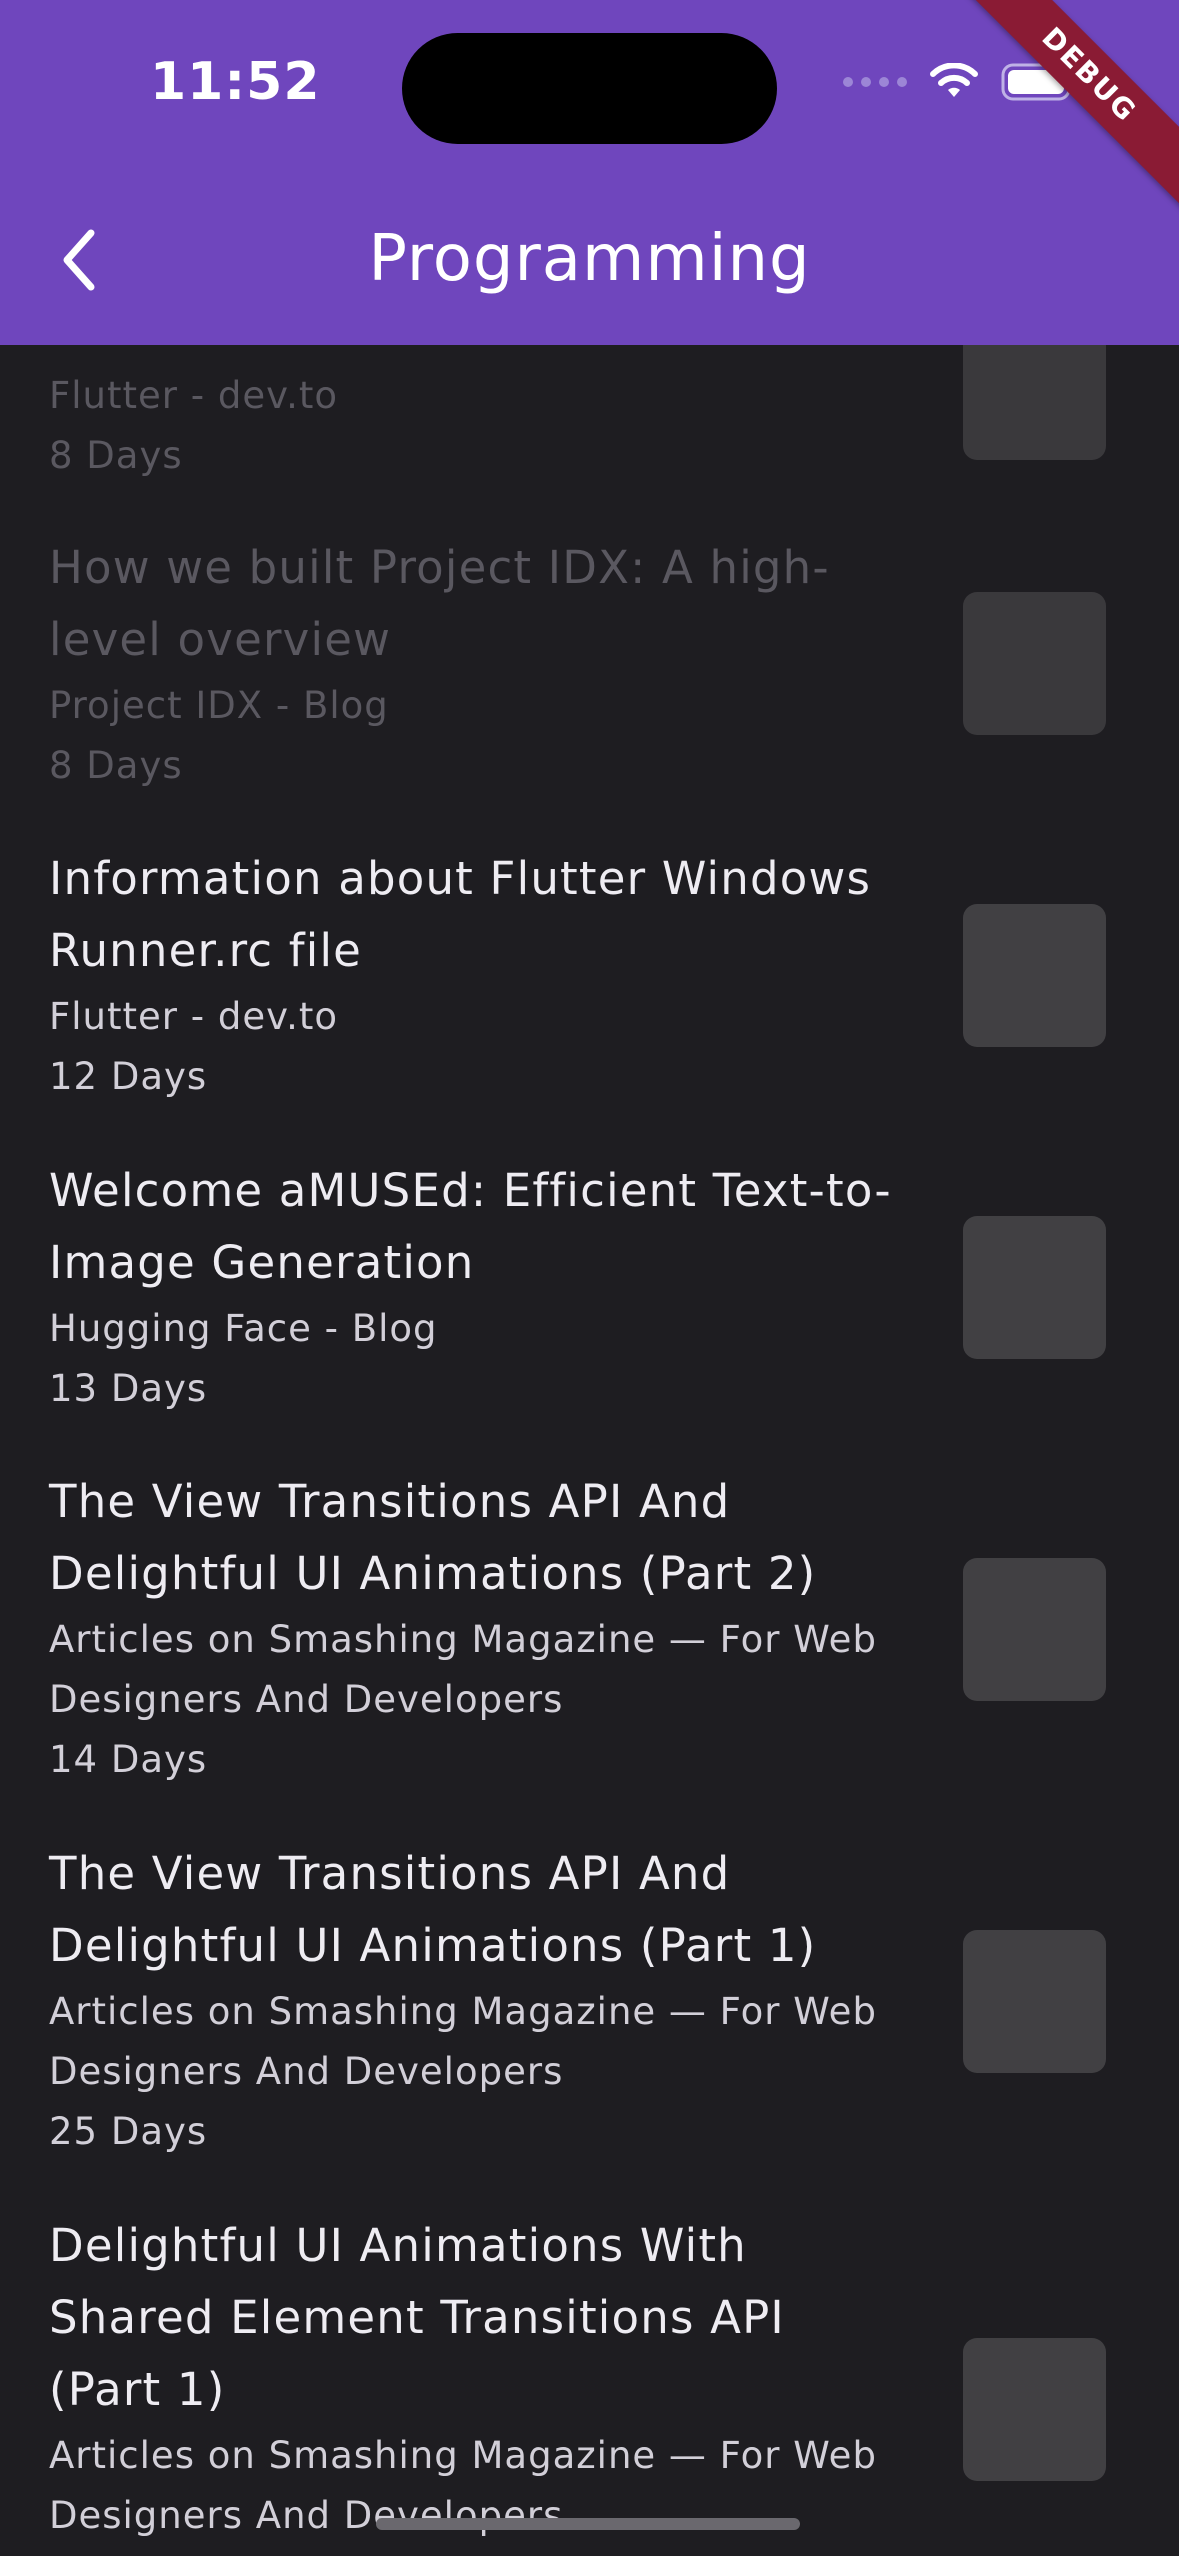 This screenshot has height=2556, width=1179. I want to click on cellular-signal-icon, so click(875, 82).